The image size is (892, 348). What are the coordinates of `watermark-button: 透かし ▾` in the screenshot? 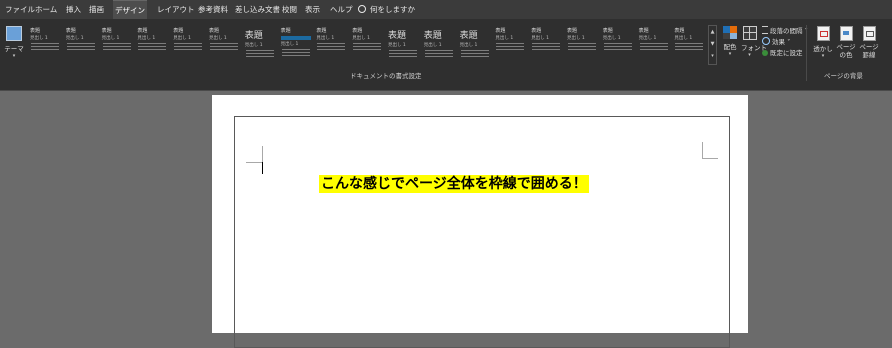 It's located at (823, 42).